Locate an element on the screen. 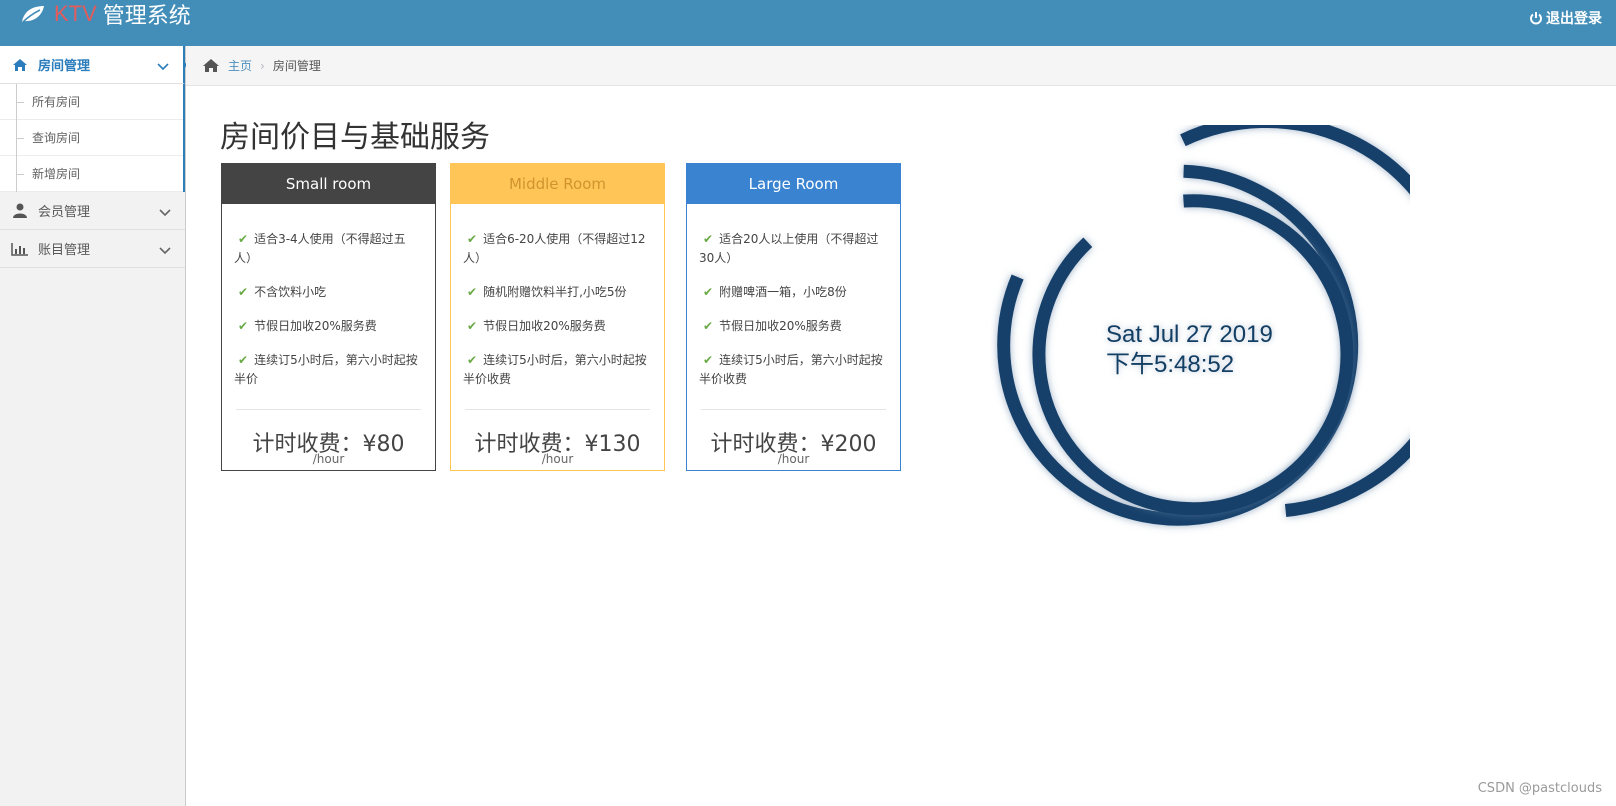 The image size is (1616, 806). brand-ktv: KTV is located at coordinates (75, 13).